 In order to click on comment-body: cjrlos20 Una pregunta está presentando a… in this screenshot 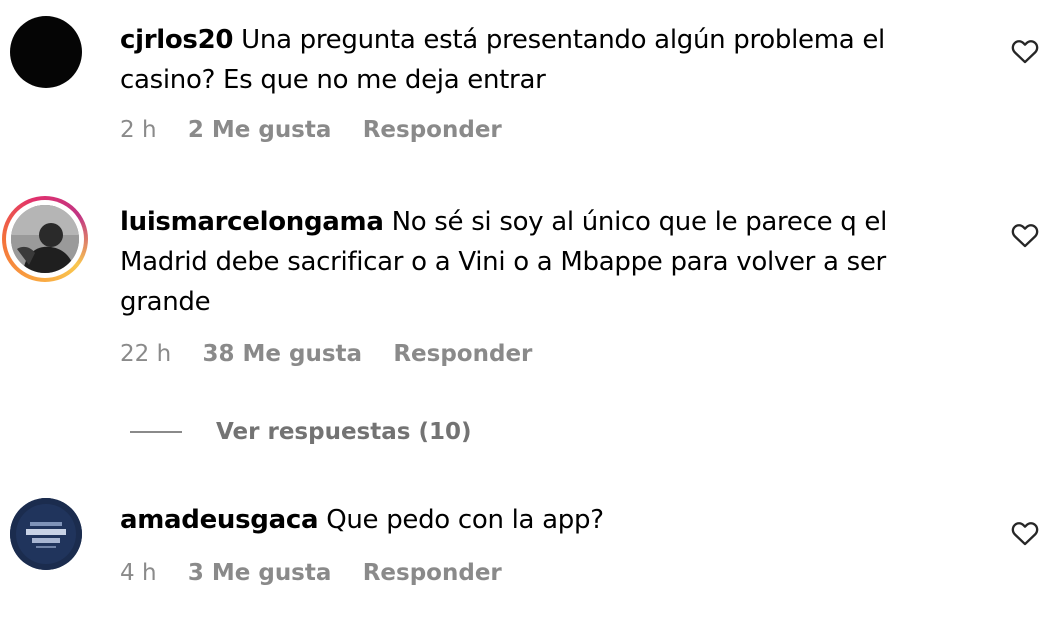, I will do `click(540, 60)`.